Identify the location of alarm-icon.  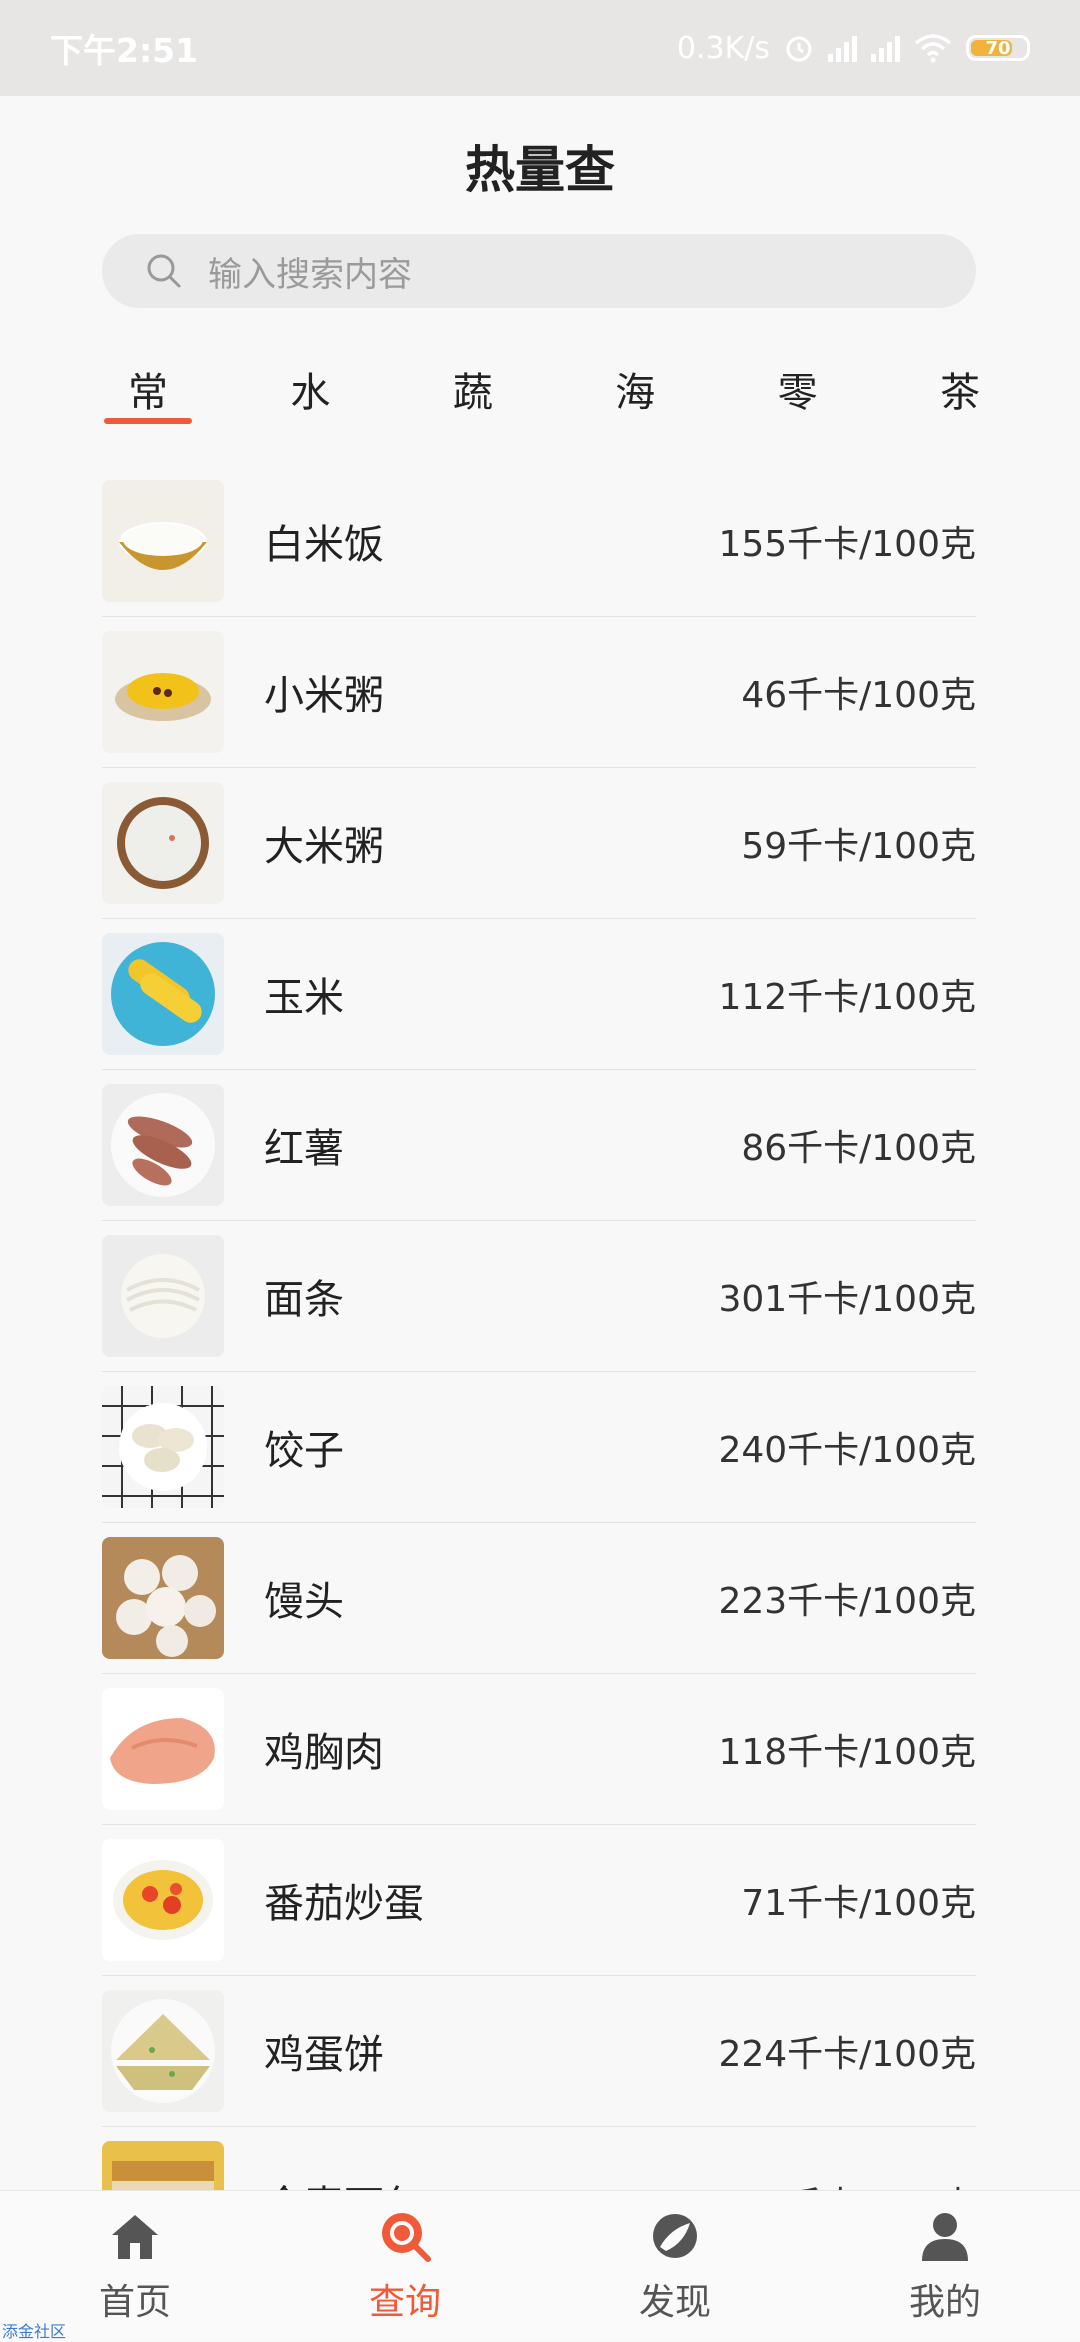
(799, 49).